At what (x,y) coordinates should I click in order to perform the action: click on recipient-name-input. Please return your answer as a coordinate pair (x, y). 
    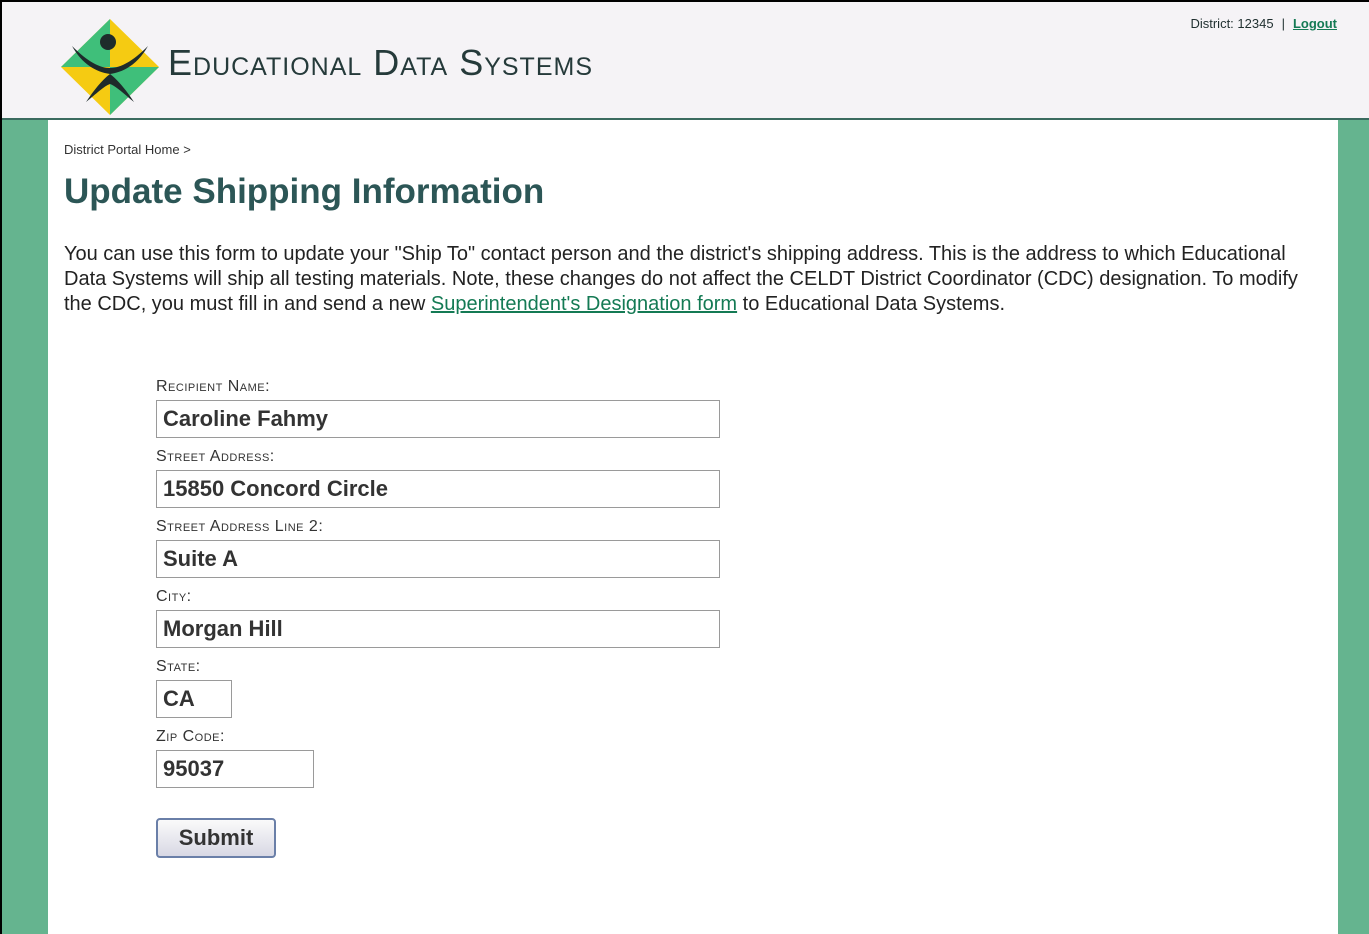
    Looking at the image, I should click on (438, 419).